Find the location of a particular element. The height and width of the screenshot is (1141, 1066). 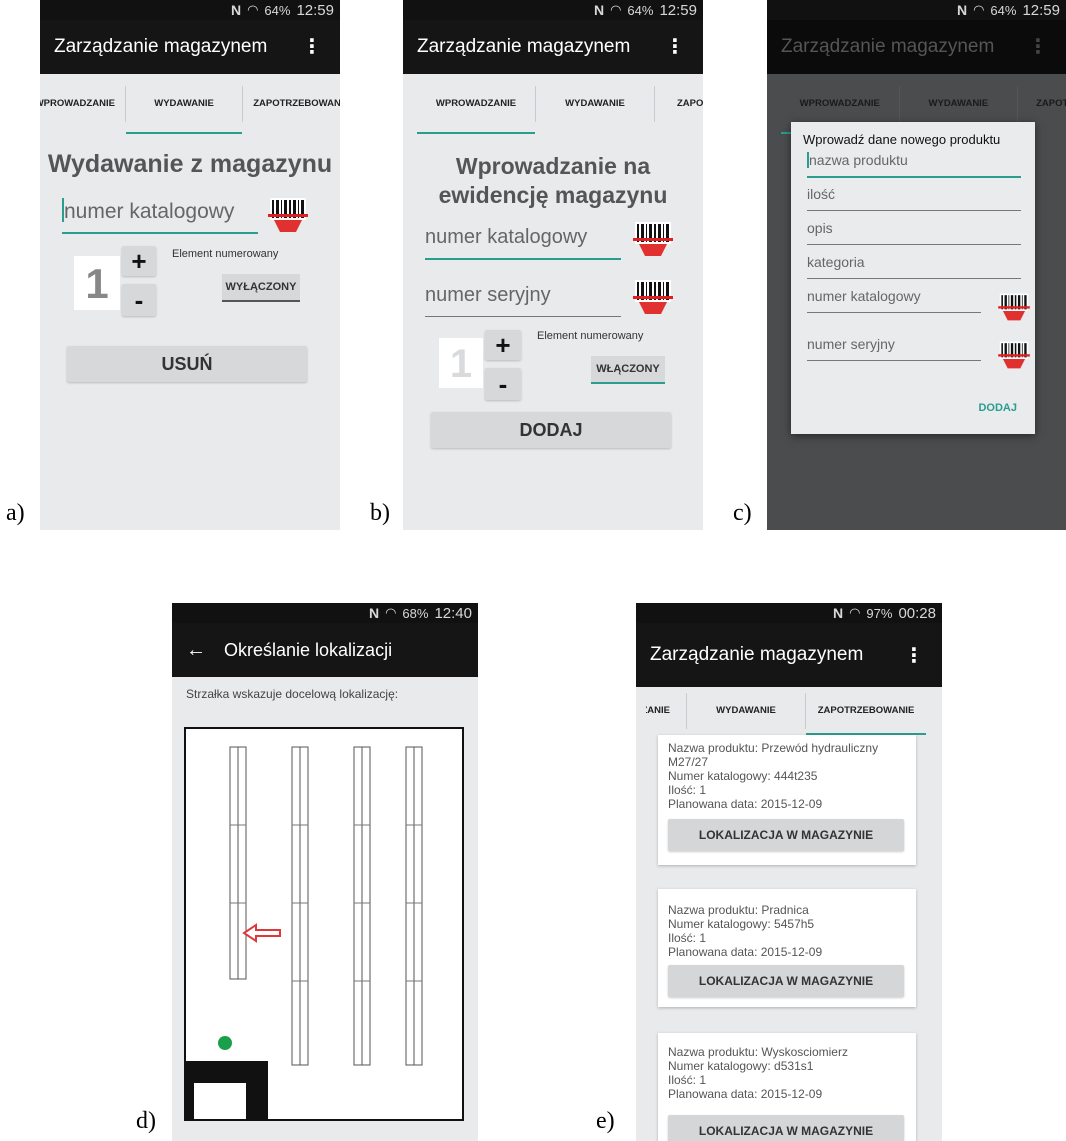

numbered-toggle: WŁĄCZONY is located at coordinates (628, 370).